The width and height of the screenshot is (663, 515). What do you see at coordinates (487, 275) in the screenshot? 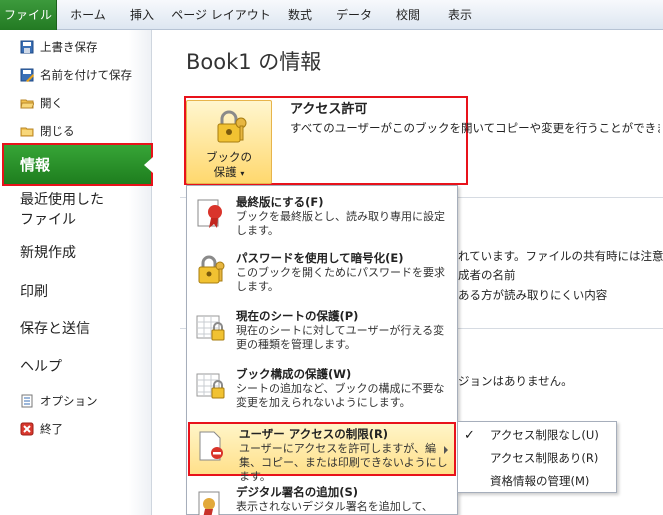
I see `info-text-partial-2: 成者の名前` at bounding box center [487, 275].